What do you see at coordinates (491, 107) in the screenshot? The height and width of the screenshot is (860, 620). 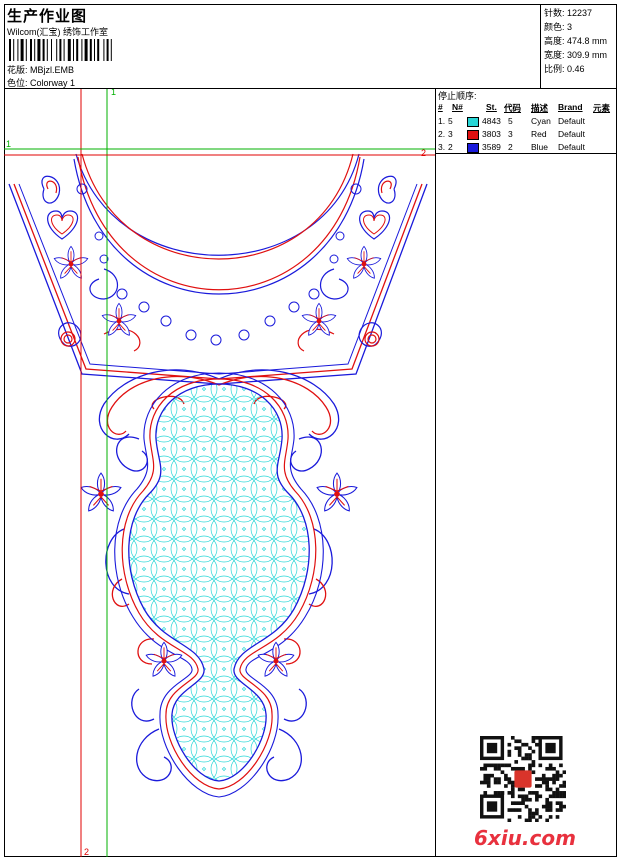 I see `col-stitches: St.` at bounding box center [491, 107].